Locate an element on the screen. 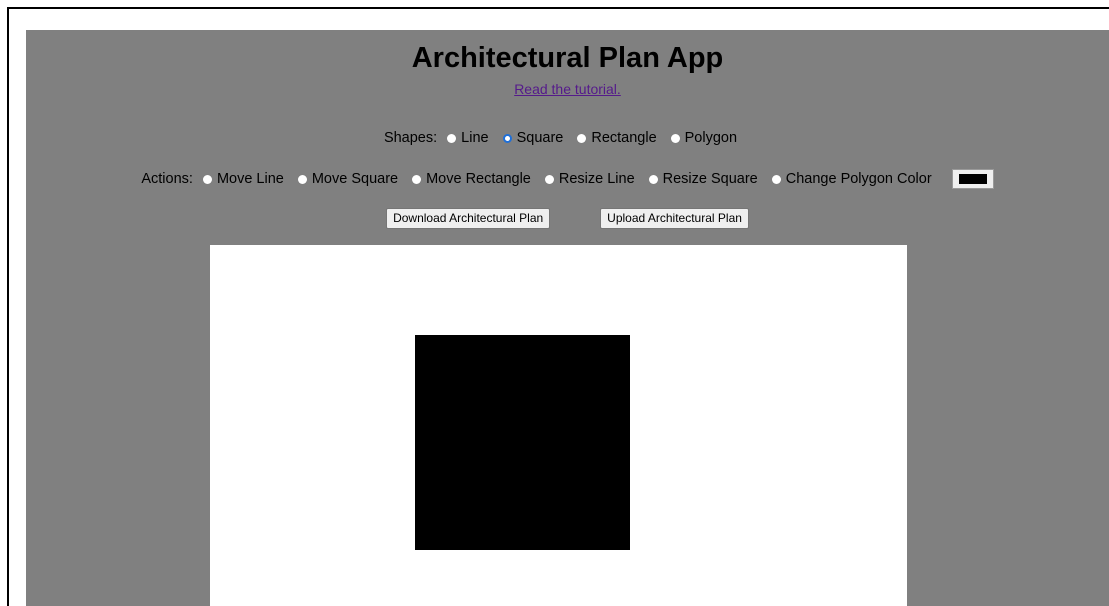 The image size is (1109, 606). shape-option-label: Polygon is located at coordinates (711, 138).